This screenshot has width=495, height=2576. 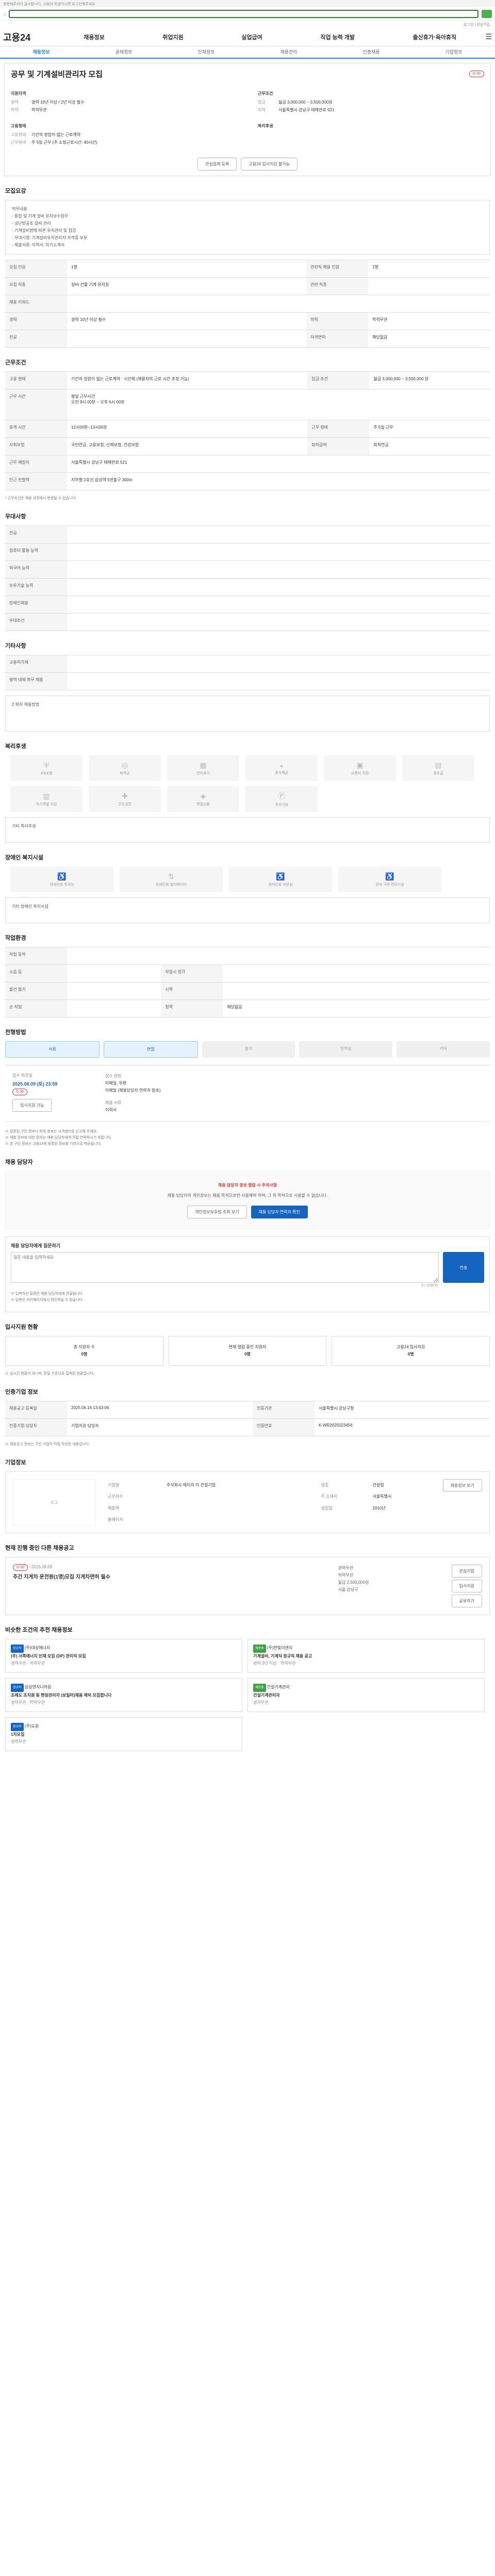 I want to click on nav-training: 직업 능력 개발, so click(x=338, y=37).